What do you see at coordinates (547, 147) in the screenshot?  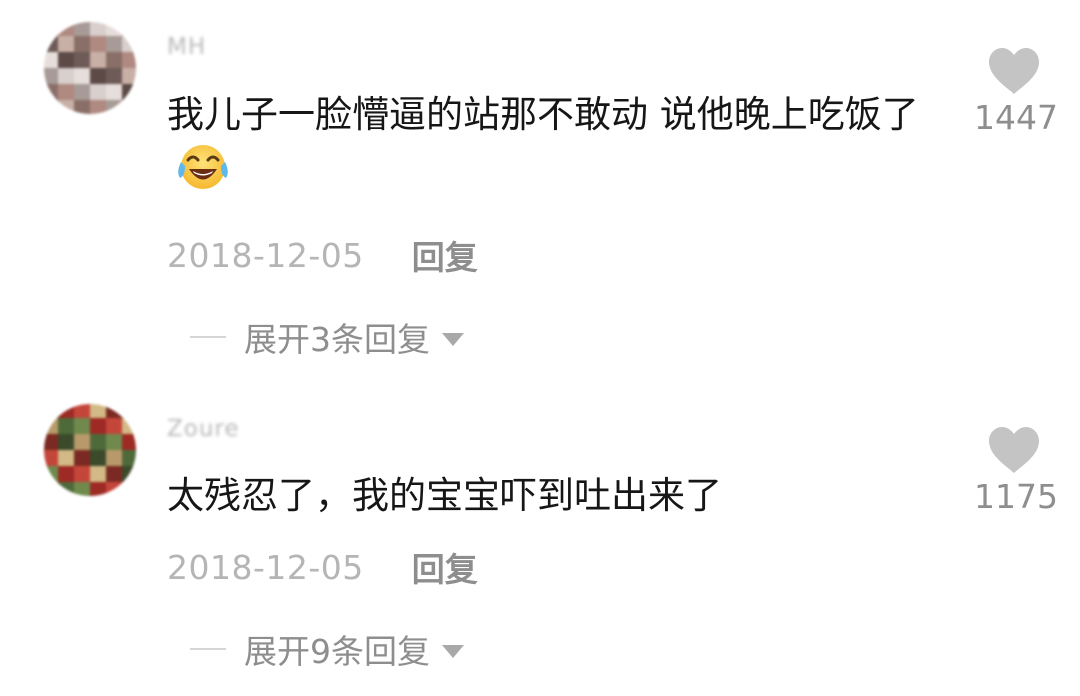 I see `comment-text: 我儿子一脸懵逼的站那不敢动 说他晚上吃饭了` at bounding box center [547, 147].